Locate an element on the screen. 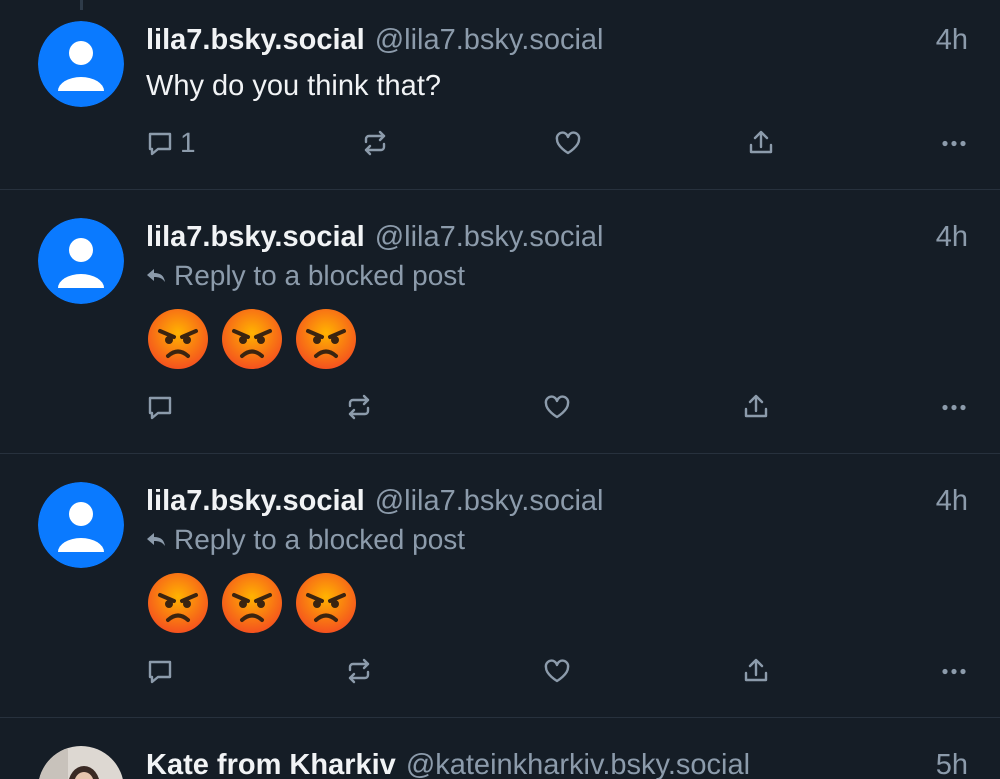 The height and width of the screenshot is (779, 1000). post-time: 5h is located at coordinates (952, 763).